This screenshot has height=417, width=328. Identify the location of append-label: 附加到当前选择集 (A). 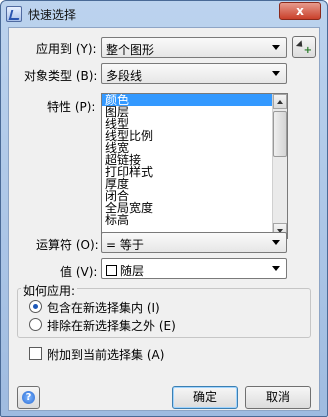
(105, 354).